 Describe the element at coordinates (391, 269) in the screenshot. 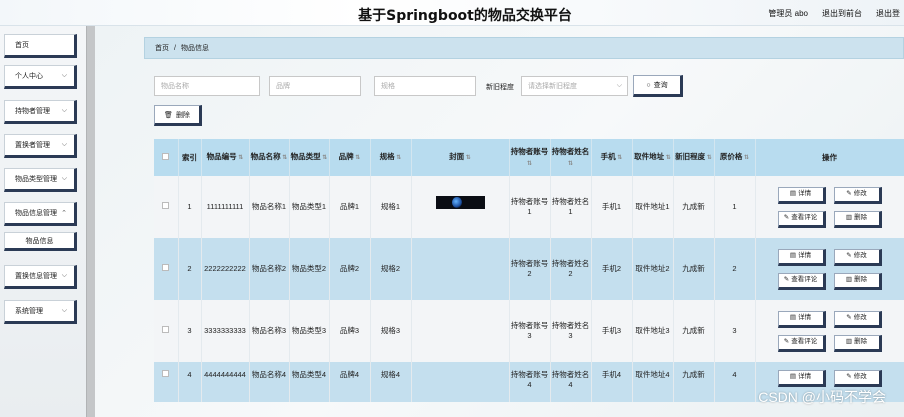

I see `cell-spec: 规格2` at that location.